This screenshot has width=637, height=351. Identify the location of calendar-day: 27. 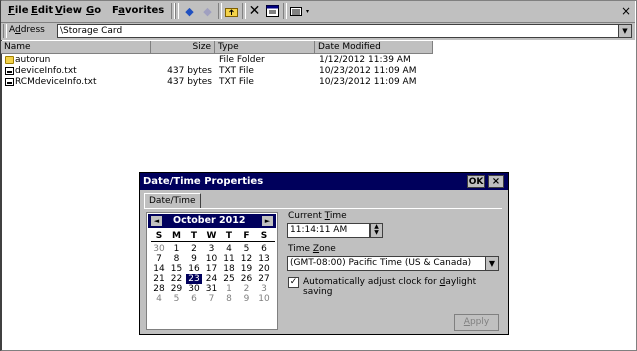
(264, 279).